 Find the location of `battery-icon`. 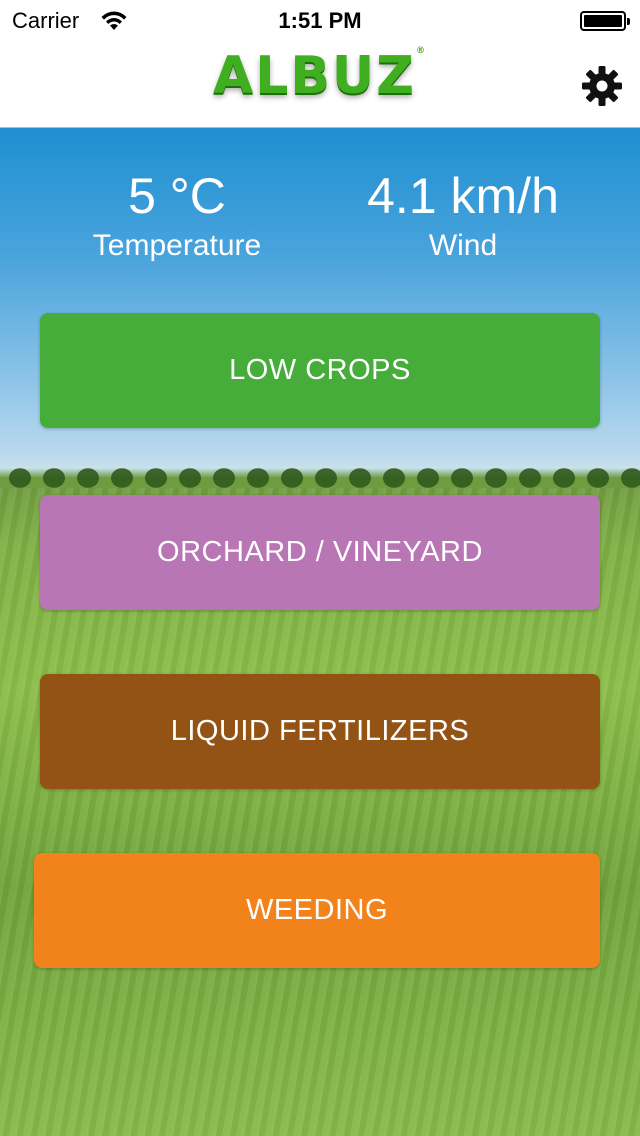

battery-icon is located at coordinates (605, 21).